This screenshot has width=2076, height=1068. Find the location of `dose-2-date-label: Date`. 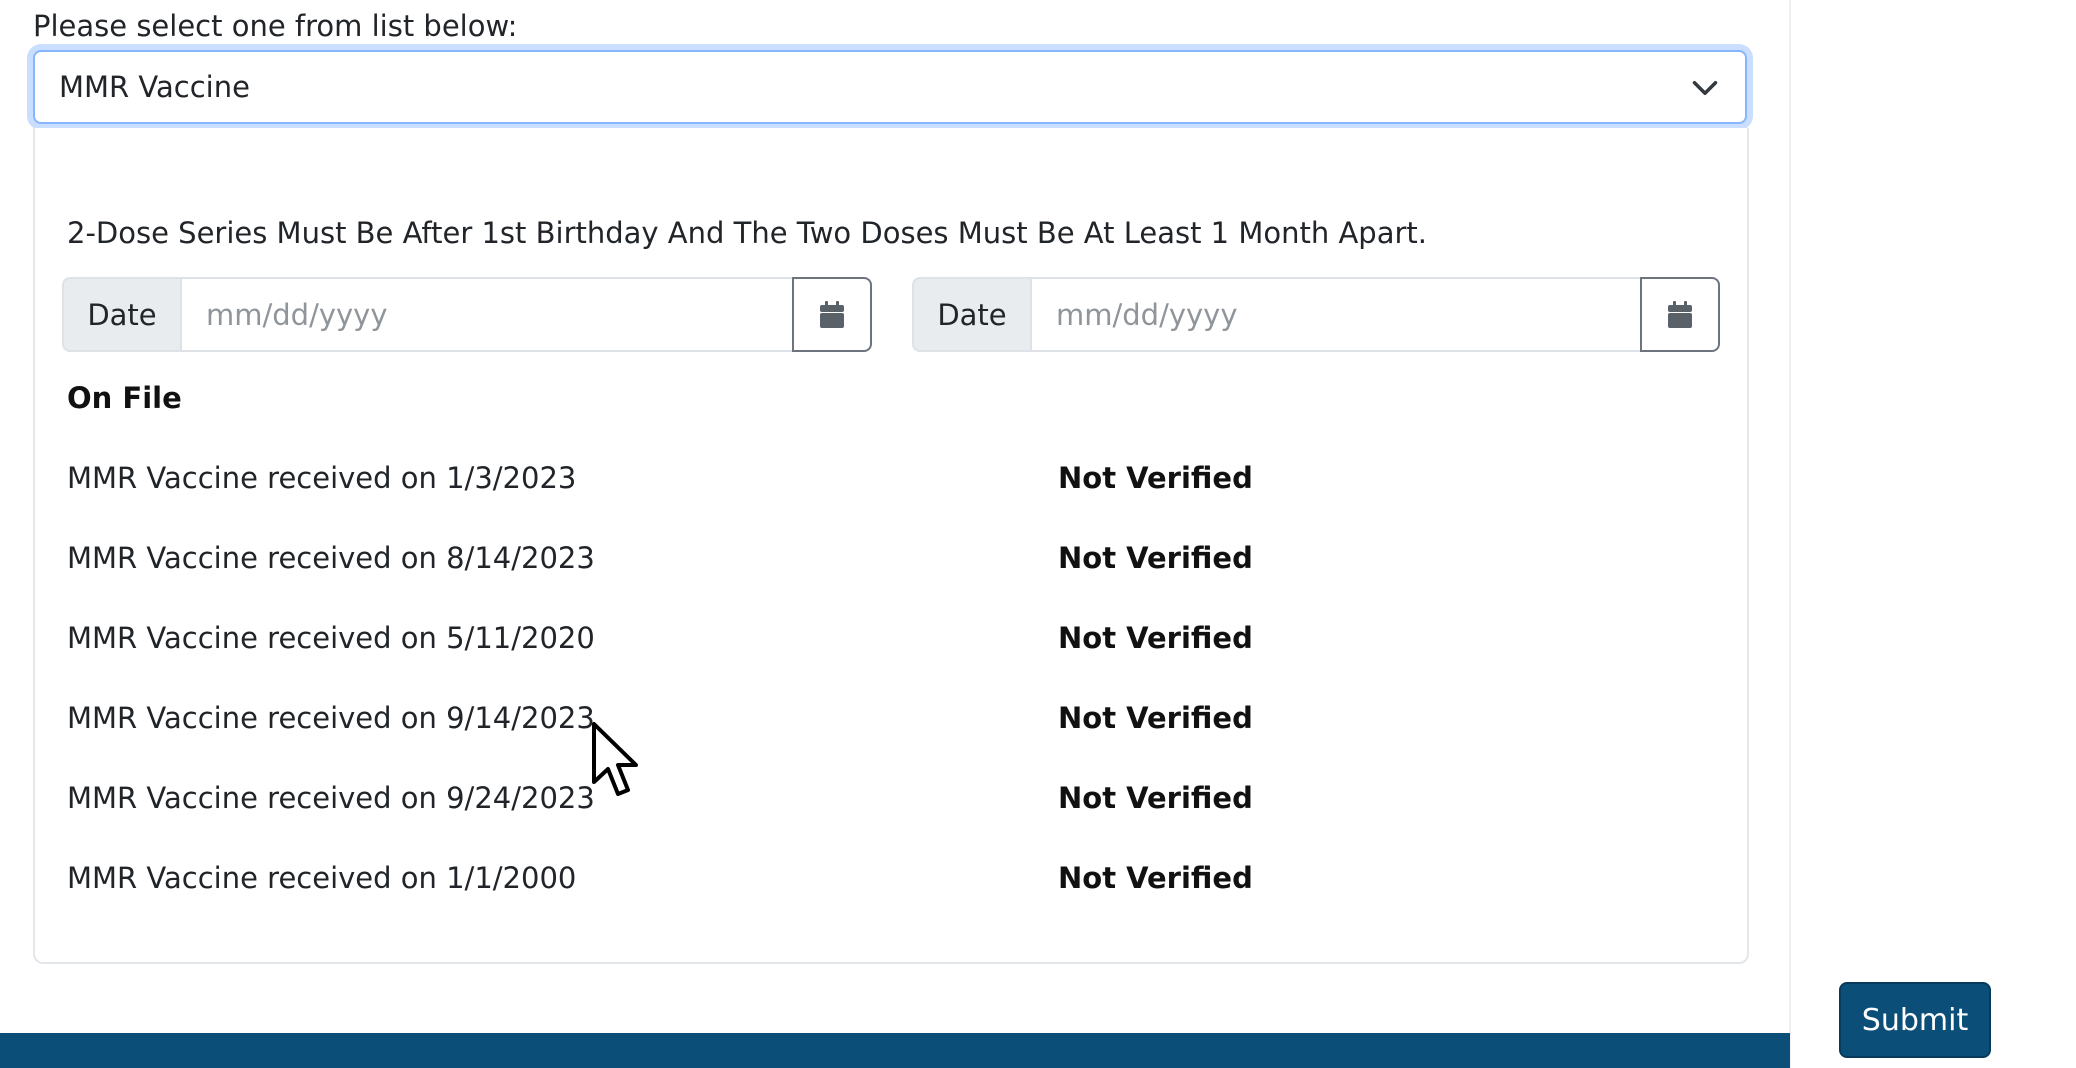

dose-2-date-label: Date is located at coordinates (971, 314).